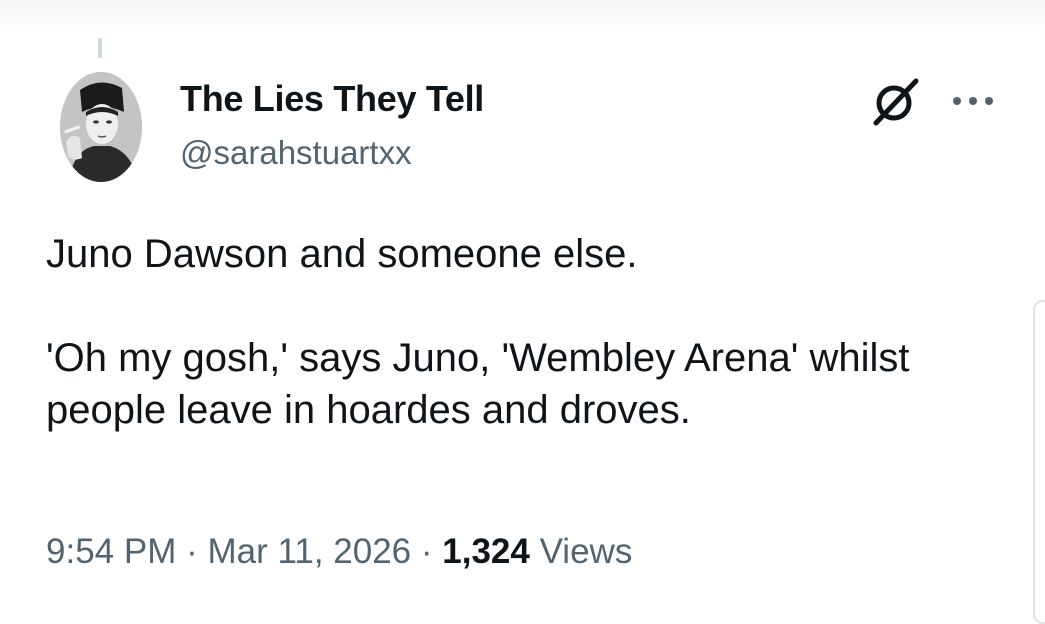 The height and width of the screenshot is (624, 1045). I want to click on top-fade, so click(522, 19).